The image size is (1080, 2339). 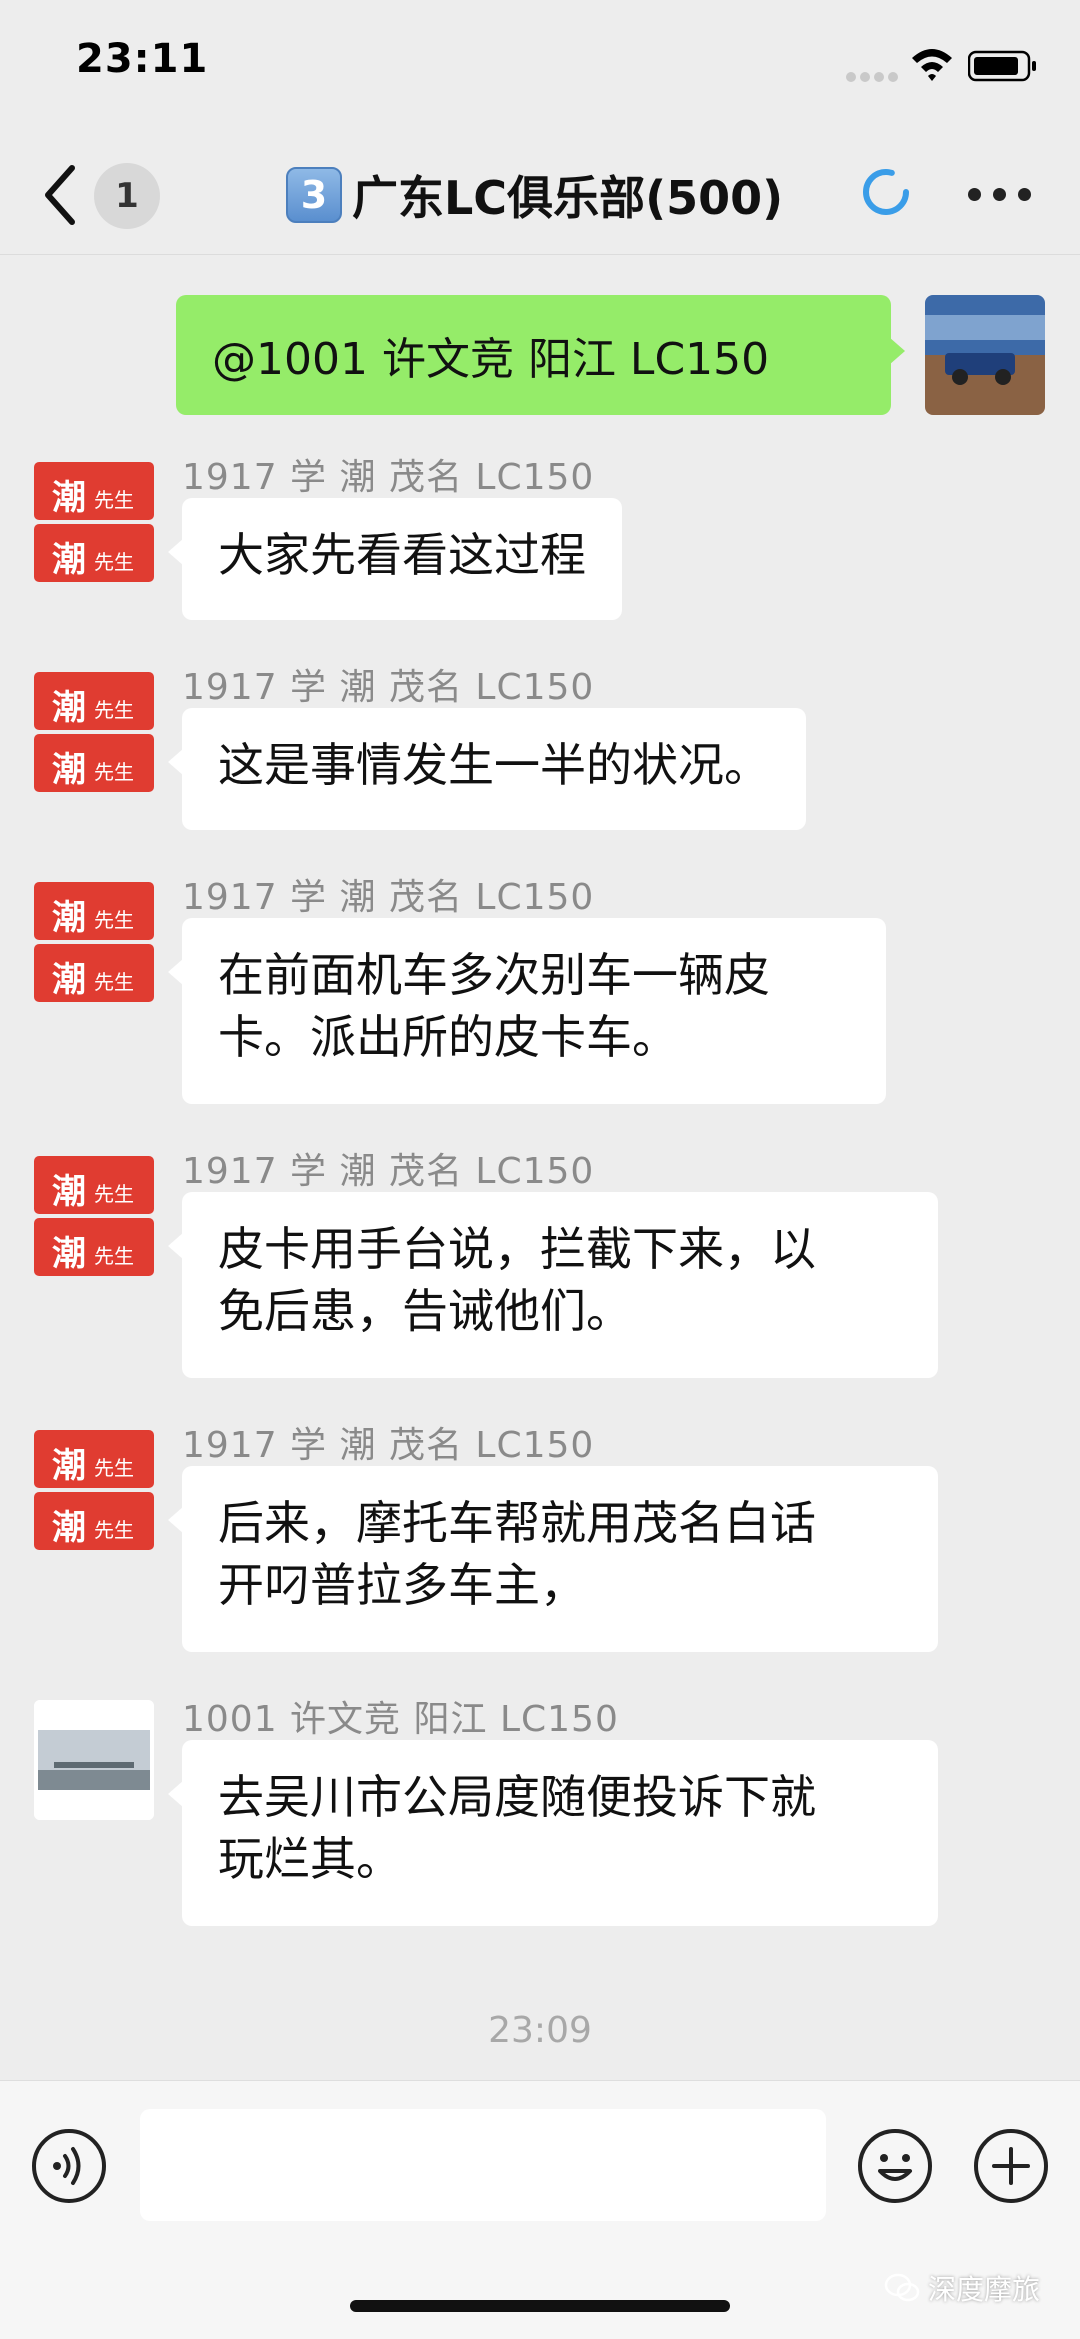 I want to click on message-bubble: 皮卡用手台说，拦截下来，以 免后患，告诫他们。, so click(x=553, y=1285).